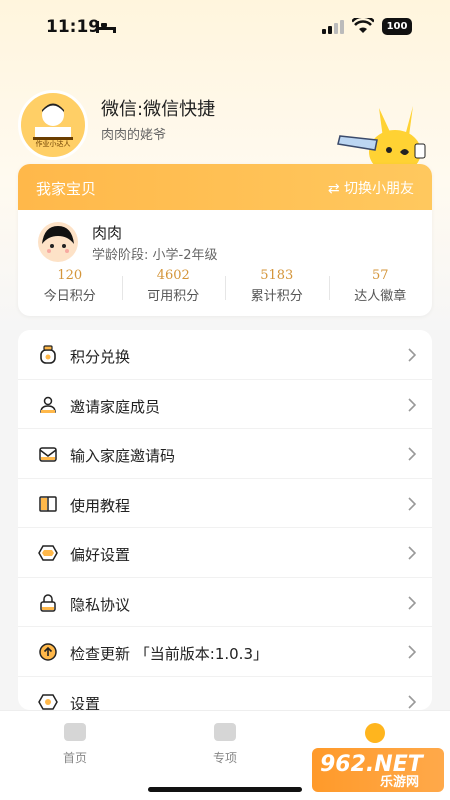 The image size is (450, 800). What do you see at coordinates (363, 25) in the screenshot?
I see `wifi-icon` at bounding box center [363, 25].